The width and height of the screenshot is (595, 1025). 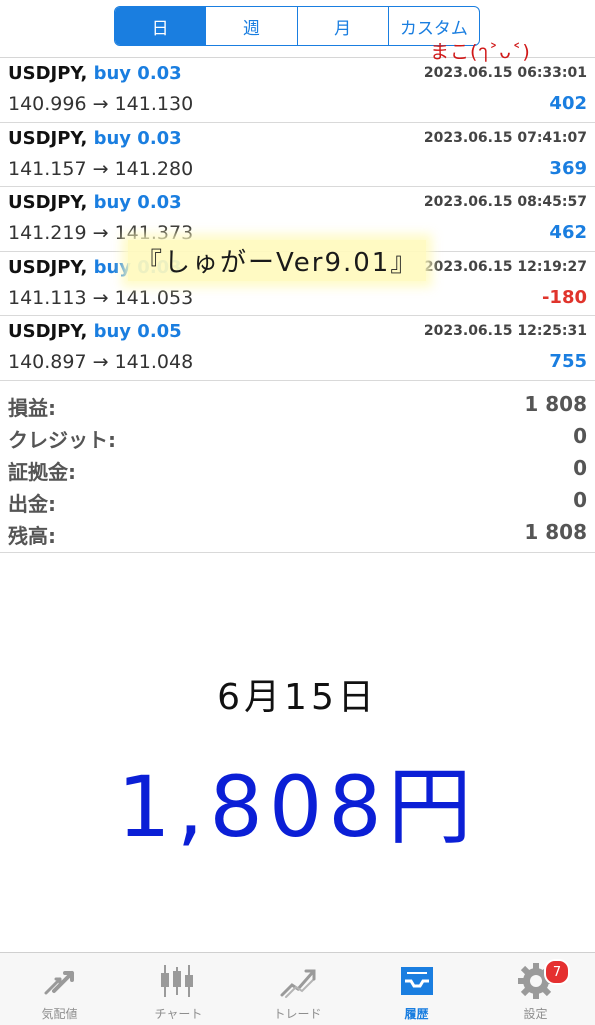 I want to click on trade-time: 2023.06.15 08:45:57, so click(x=505, y=202).